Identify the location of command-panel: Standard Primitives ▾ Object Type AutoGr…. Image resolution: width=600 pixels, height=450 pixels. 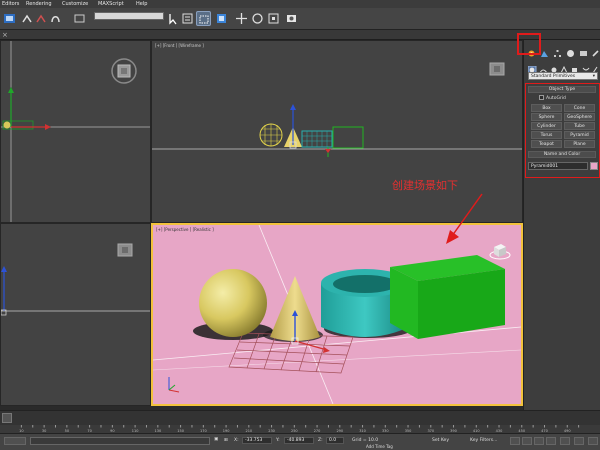
(558, 221).